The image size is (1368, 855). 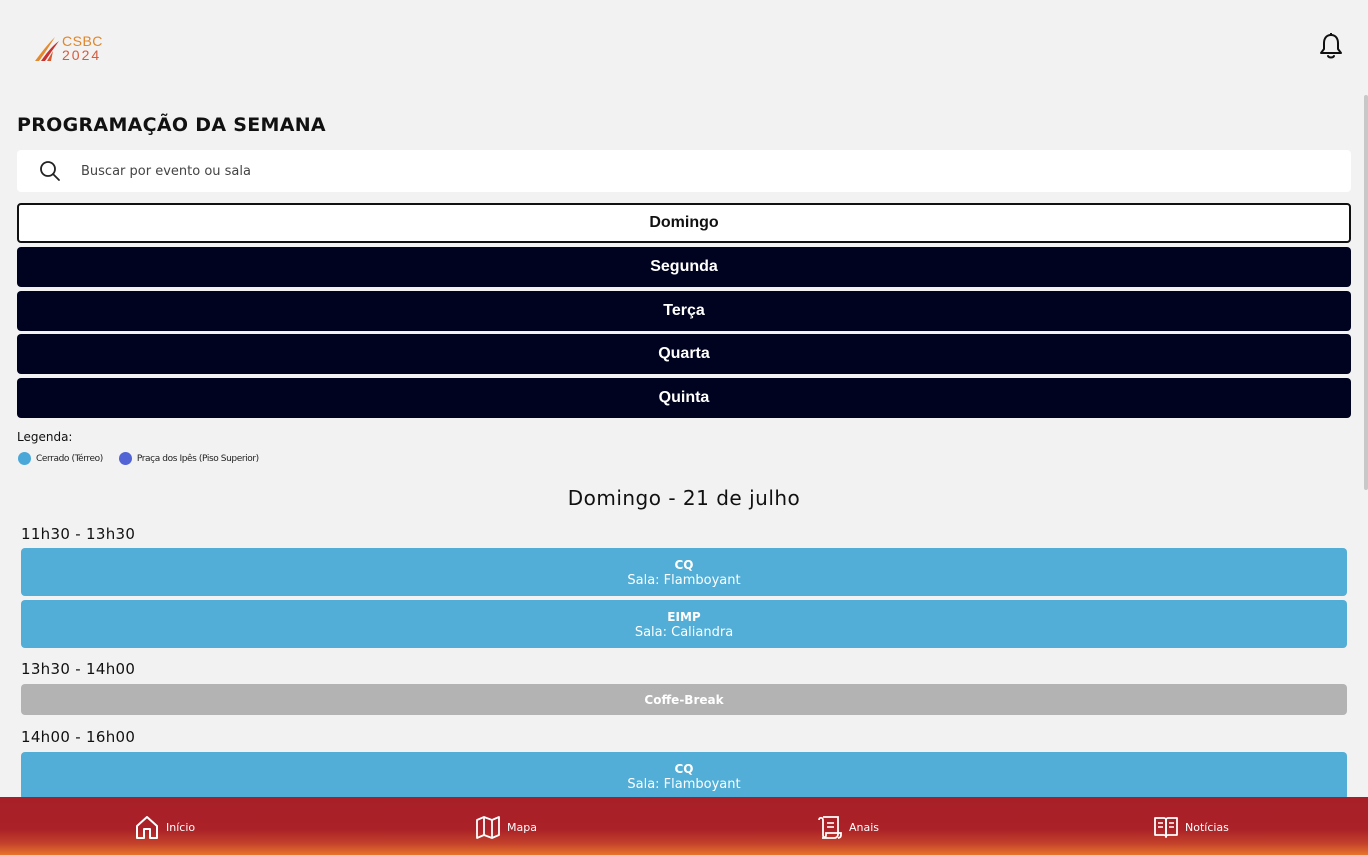 I want to click on scrollbar, so click(x=1366, y=292).